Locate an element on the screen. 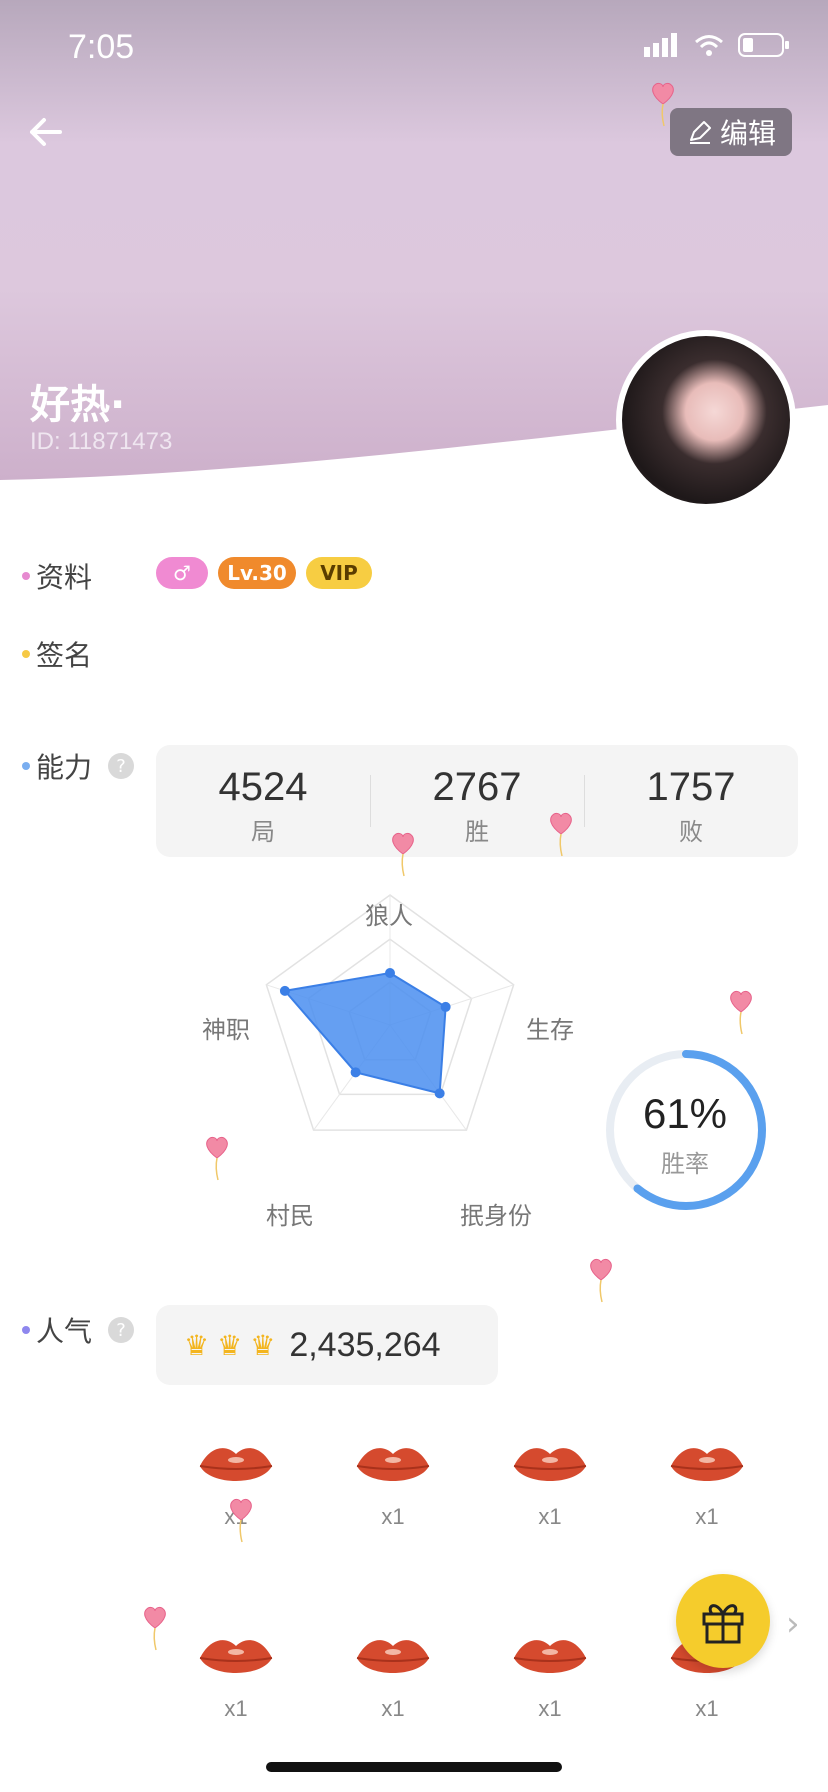 The height and width of the screenshot is (1792, 828). radar-label-survival: 生存 is located at coordinates (550, 1030).